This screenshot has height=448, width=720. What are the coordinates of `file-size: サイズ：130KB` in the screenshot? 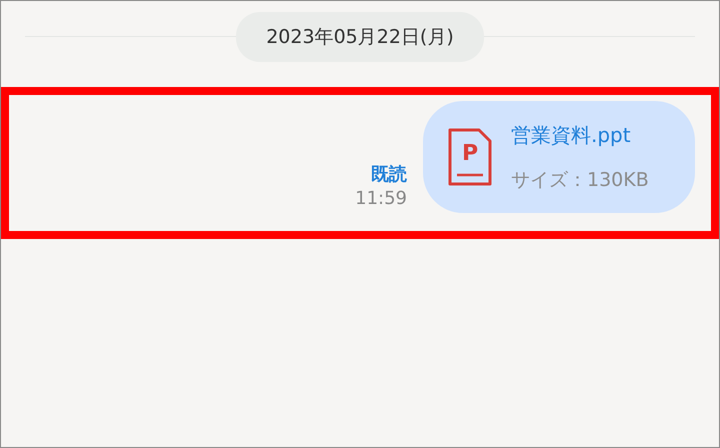 It's located at (580, 180).